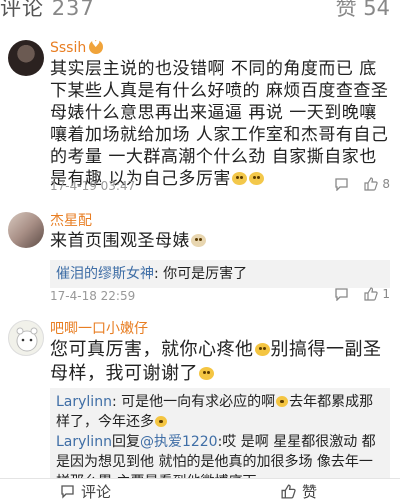 The width and height of the screenshot is (400, 500). Describe the element at coordinates (201, 274) in the screenshot. I see `reply-text: : 你可是厉害了` at that location.